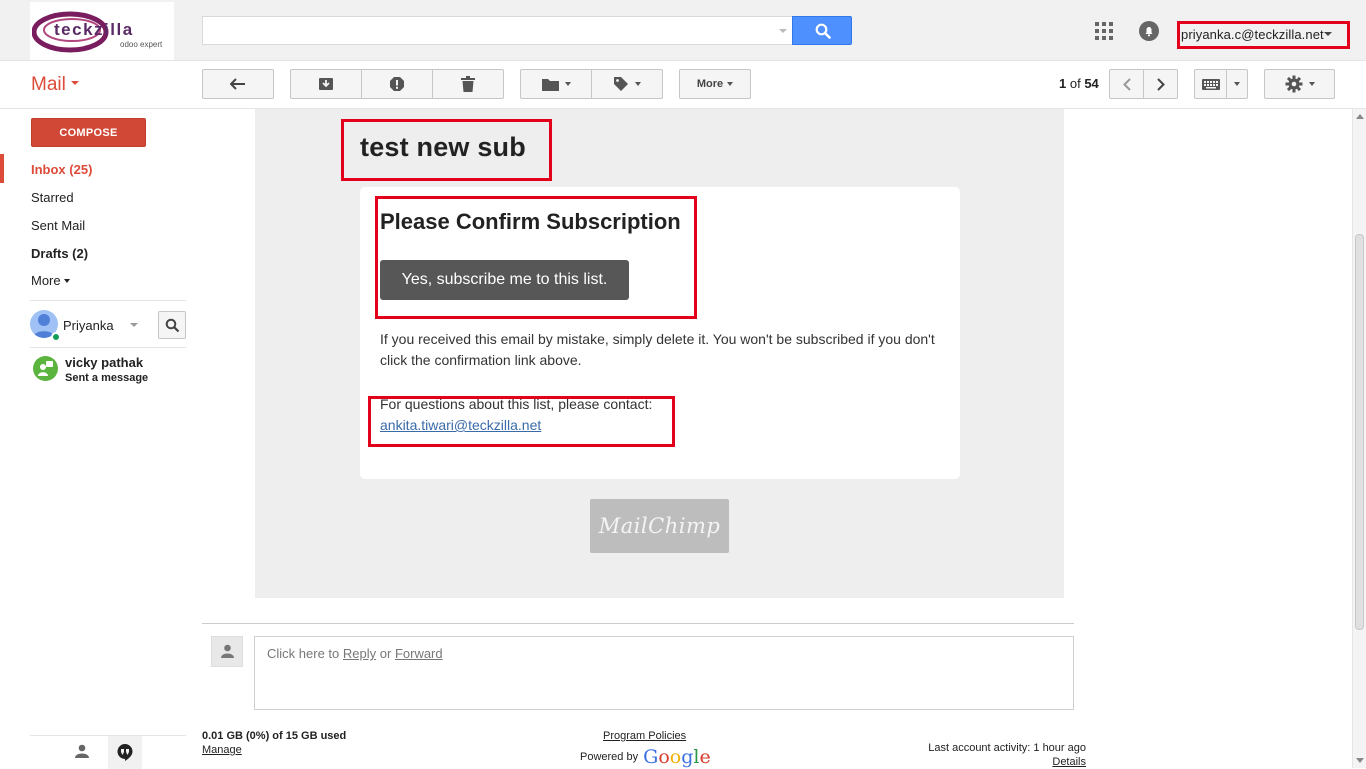 This screenshot has width=1366, height=769. What do you see at coordinates (710, 84) in the screenshot?
I see `more-actions-label: More` at bounding box center [710, 84].